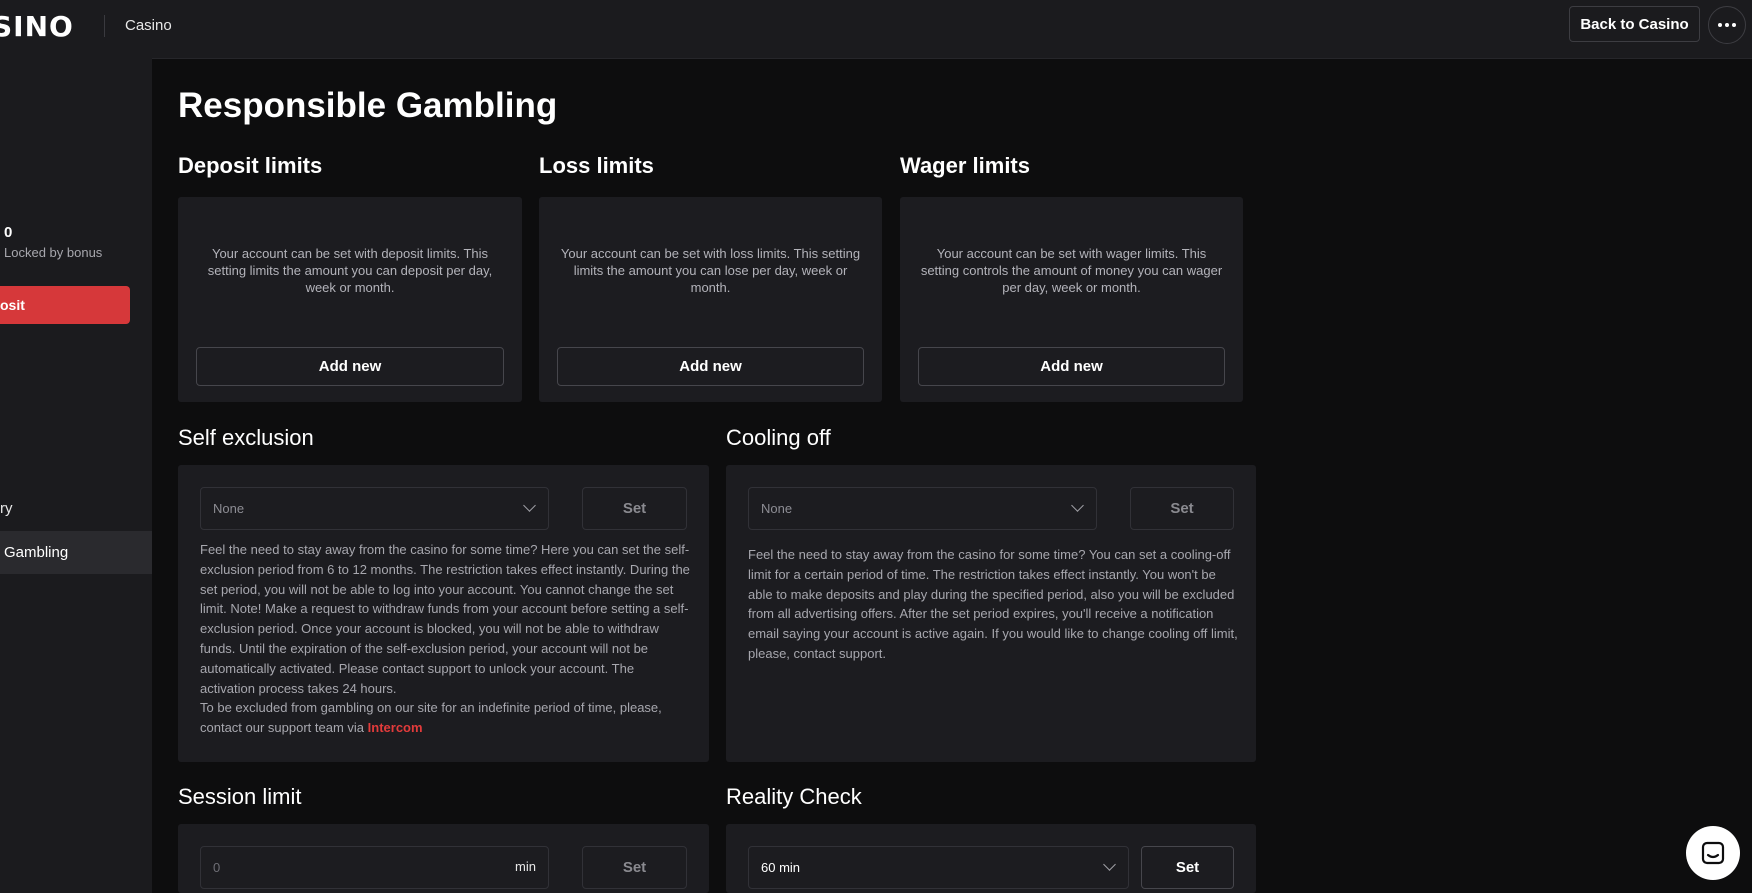 The image size is (1752, 893). What do you see at coordinates (76, 552) in the screenshot?
I see `sidebar-item-responsible-gambling: Gambling` at bounding box center [76, 552].